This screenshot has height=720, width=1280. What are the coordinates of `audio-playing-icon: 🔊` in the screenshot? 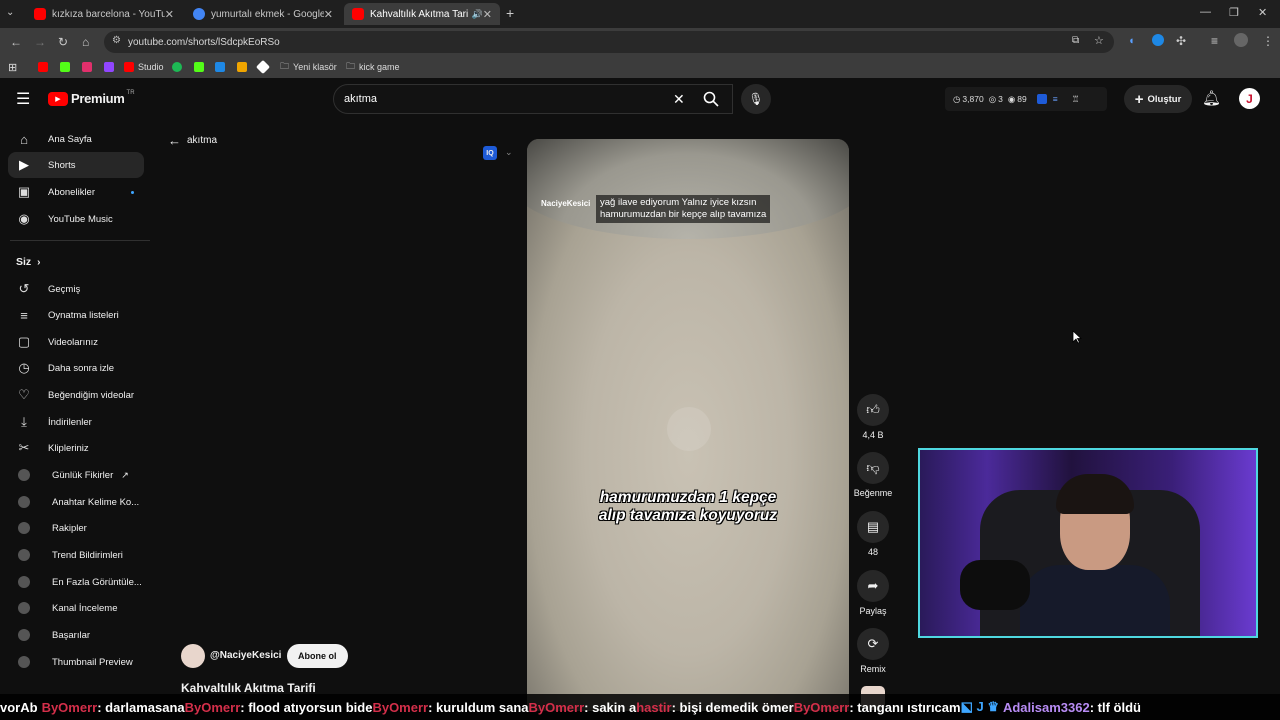 It's located at (477, 14).